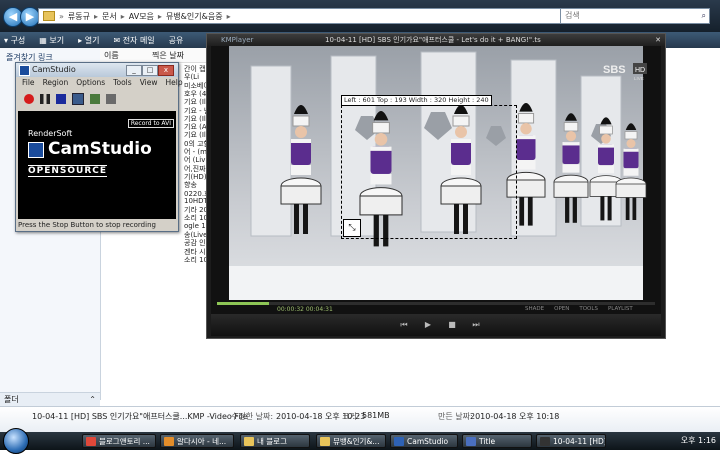 This screenshot has width=720, height=454. Describe the element at coordinates (497, 441) in the screenshot. I see `taskbar-item: Title` at that location.